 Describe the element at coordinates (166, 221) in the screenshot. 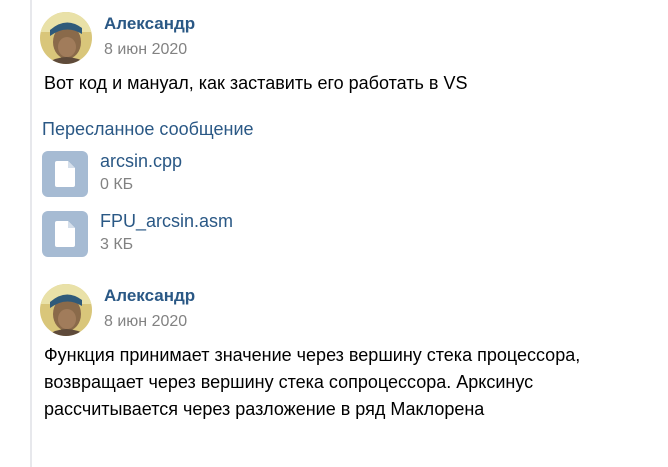

I see `attachment-name: FPU_arcsin.asm` at that location.